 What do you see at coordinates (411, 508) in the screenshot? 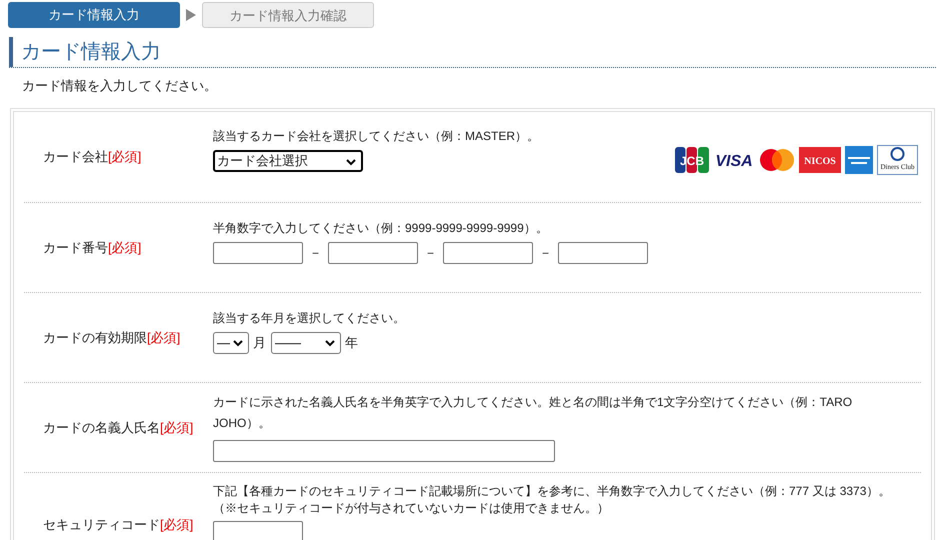
I see `field-hint: （※セキュリティコードが付与されていないカードは使用できません。）` at bounding box center [411, 508].